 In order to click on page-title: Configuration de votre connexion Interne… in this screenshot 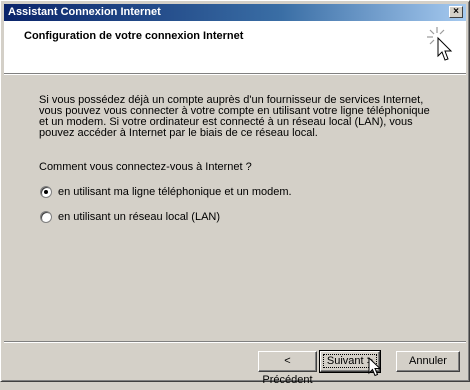, I will do `click(134, 36)`.